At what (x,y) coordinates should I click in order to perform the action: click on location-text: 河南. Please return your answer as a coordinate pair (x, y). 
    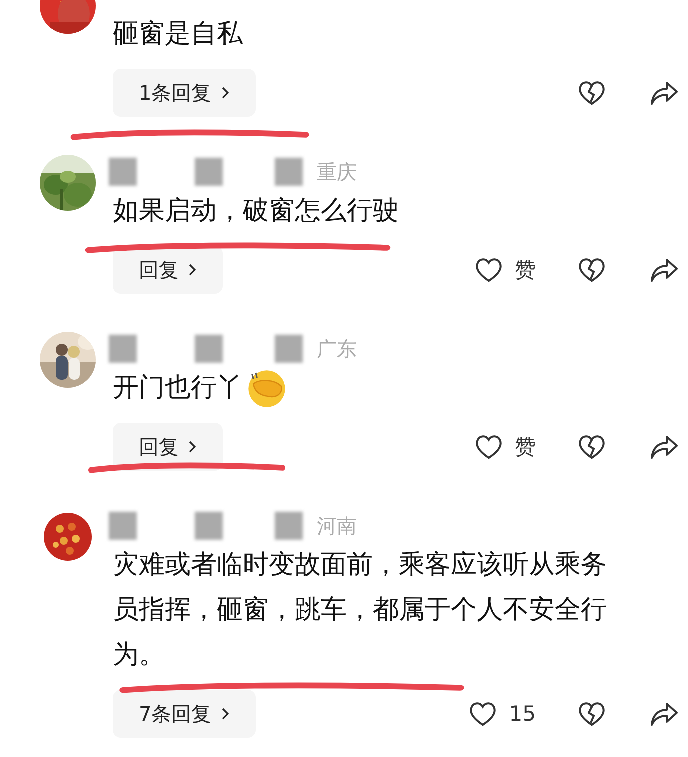
    Looking at the image, I should click on (337, 526).